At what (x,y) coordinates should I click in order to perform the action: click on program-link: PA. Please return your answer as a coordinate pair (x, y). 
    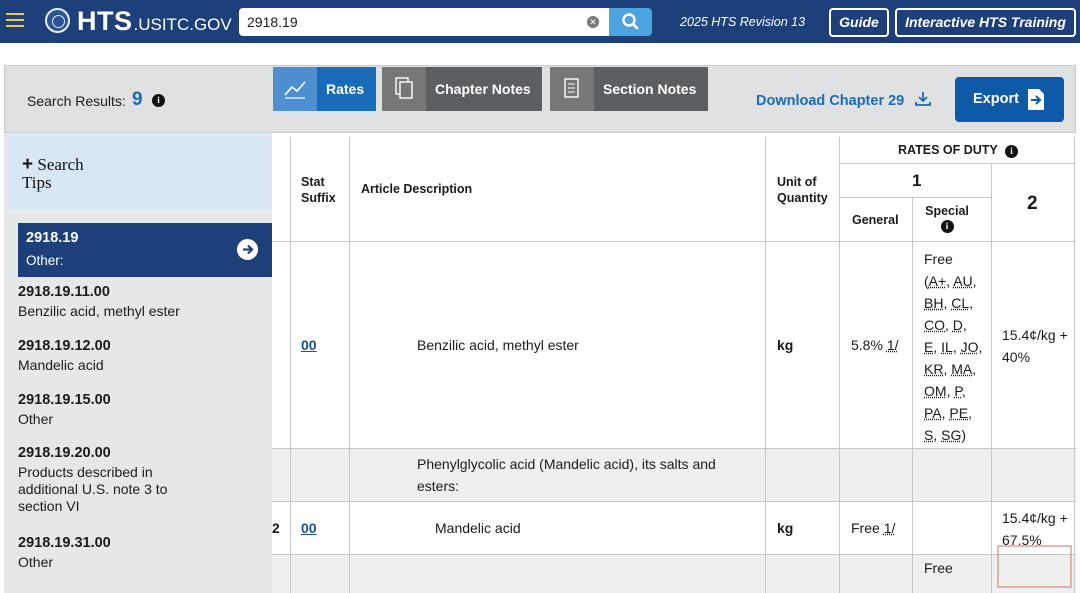
    Looking at the image, I should click on (933, 413).